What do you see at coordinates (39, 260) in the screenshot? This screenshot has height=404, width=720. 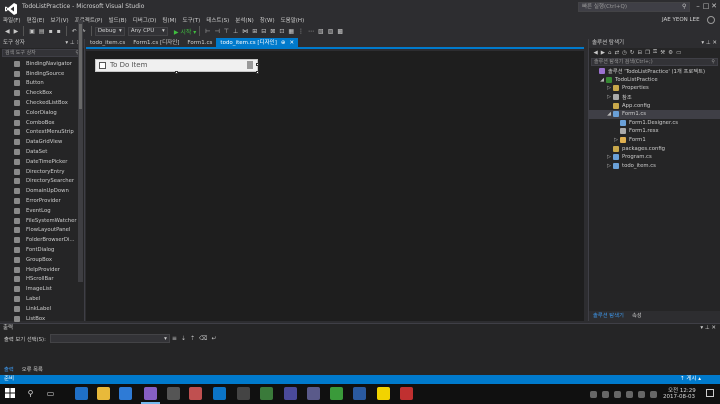 I see `toolbox-item: GroupBox` at bounding box center [39, 260].